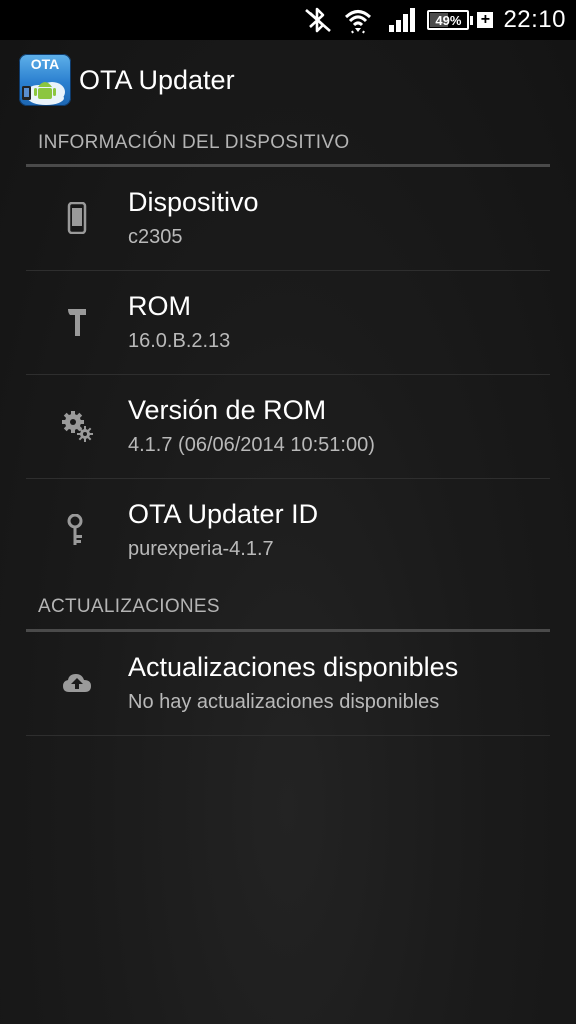 The height and width of the screenshot is (1024, 576). Describe the element at coordinates (159, 306) in the screenshot. I see `pref-title: ROM` at that location.